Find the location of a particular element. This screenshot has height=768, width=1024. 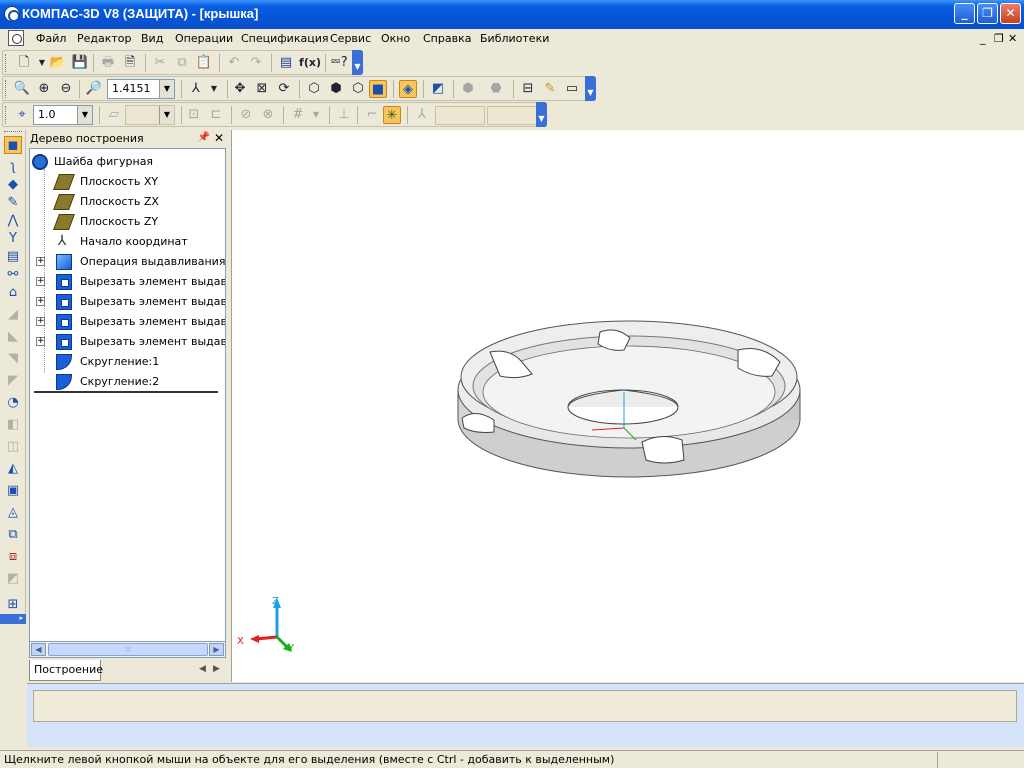

tree-item-cut-1: + Вырезать элемент выдавли is located at coordinates (127, 282).